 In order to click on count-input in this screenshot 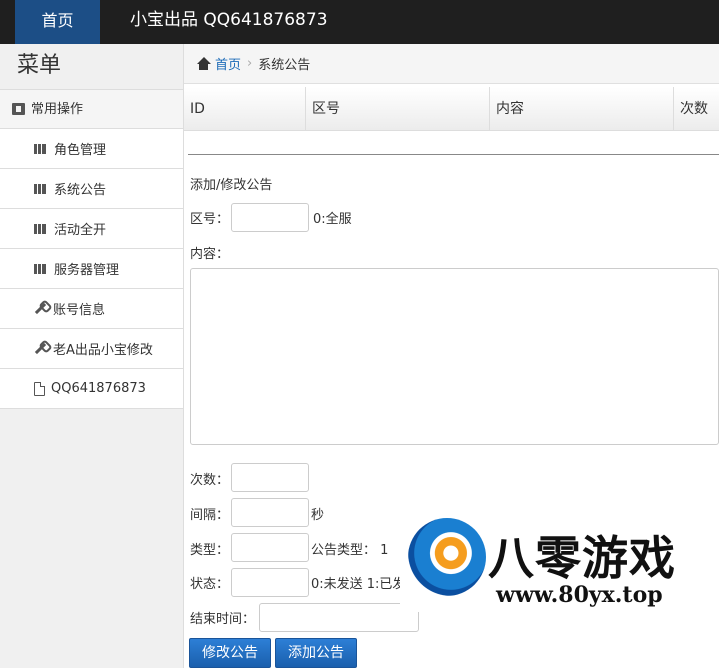, I will do `click(270, 477)`.